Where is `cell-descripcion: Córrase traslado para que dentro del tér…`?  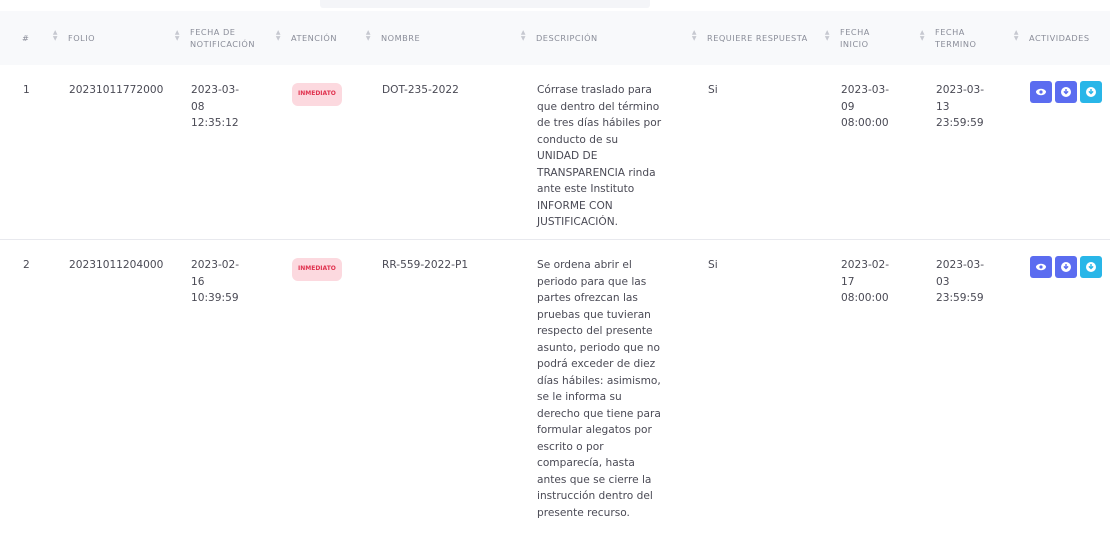 cell-descripcion: Córrase traslado para que dentro del tér… is located at coordinates (621, 152).